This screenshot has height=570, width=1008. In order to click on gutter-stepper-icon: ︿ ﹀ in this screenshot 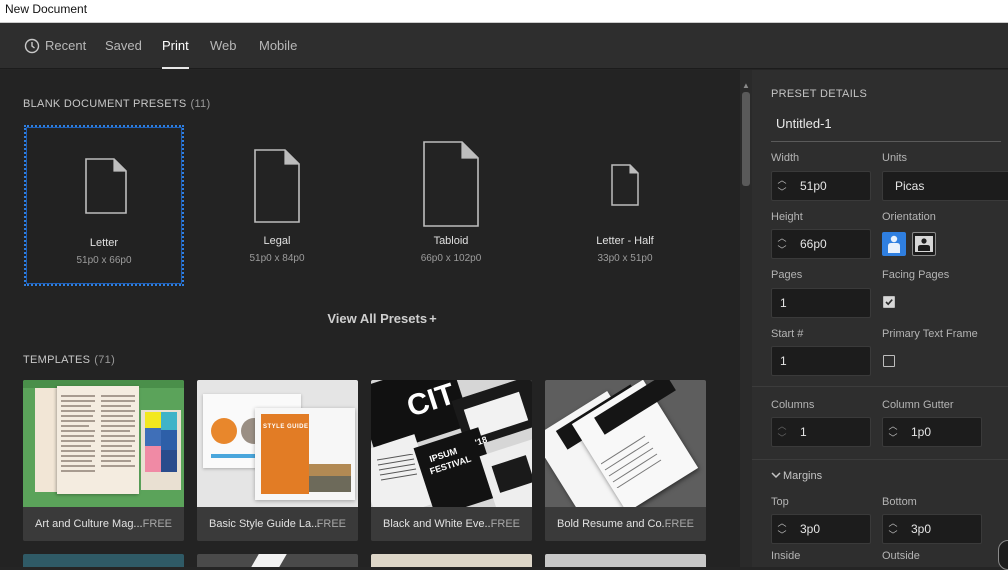, I will do `click(893, 432)`.